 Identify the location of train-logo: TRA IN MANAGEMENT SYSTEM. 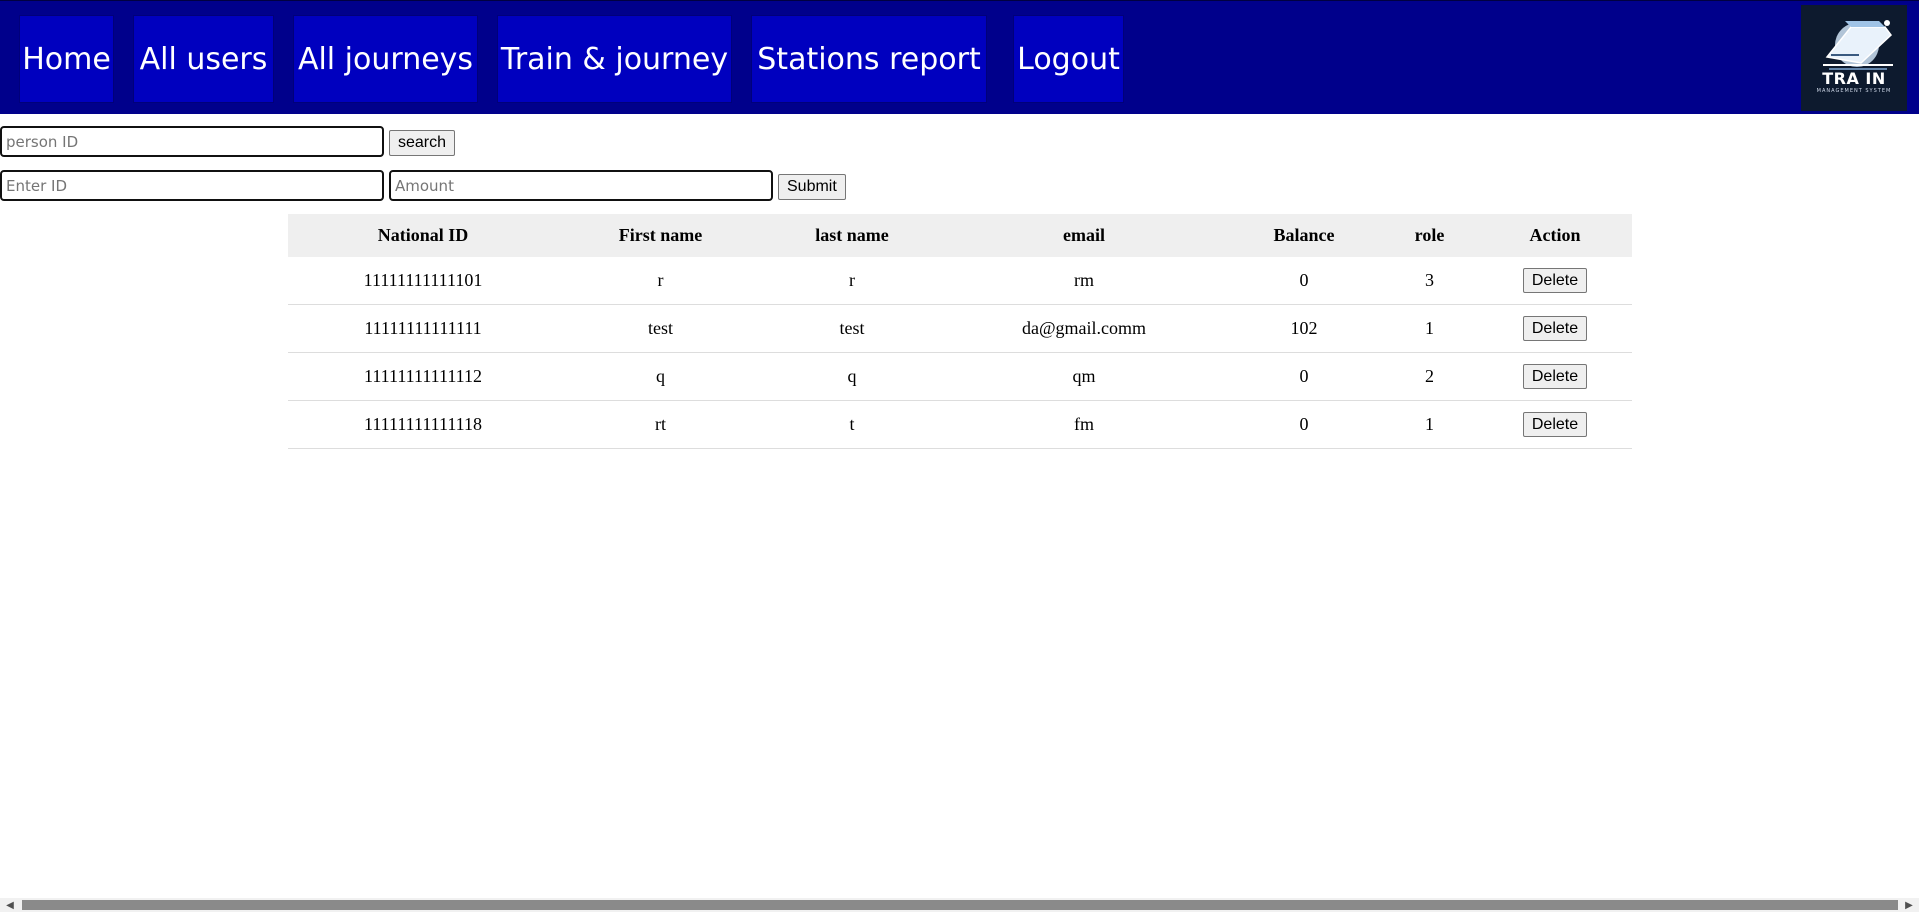
(1854, 58).